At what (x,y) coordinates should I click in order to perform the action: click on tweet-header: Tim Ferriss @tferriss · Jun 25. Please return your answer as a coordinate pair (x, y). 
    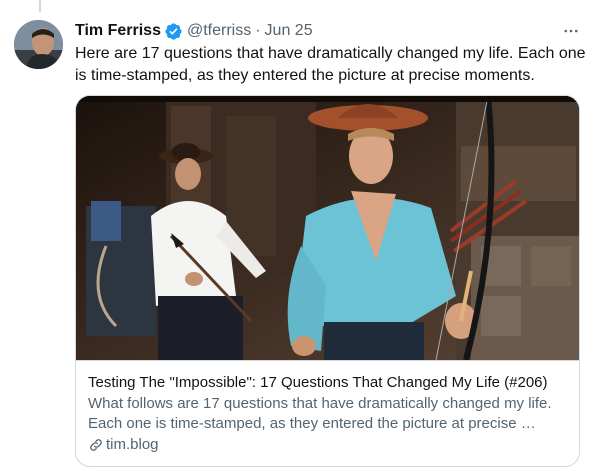
    Looking at the image, I should click on (194, 31).